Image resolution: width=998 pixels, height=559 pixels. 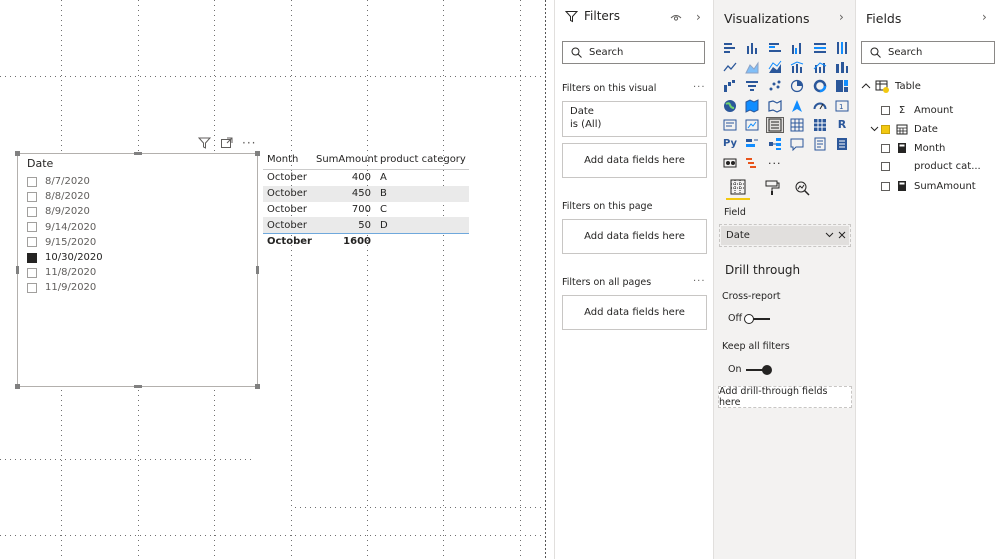 I want to click on azure-map-icon, so click(x=797, y=106).